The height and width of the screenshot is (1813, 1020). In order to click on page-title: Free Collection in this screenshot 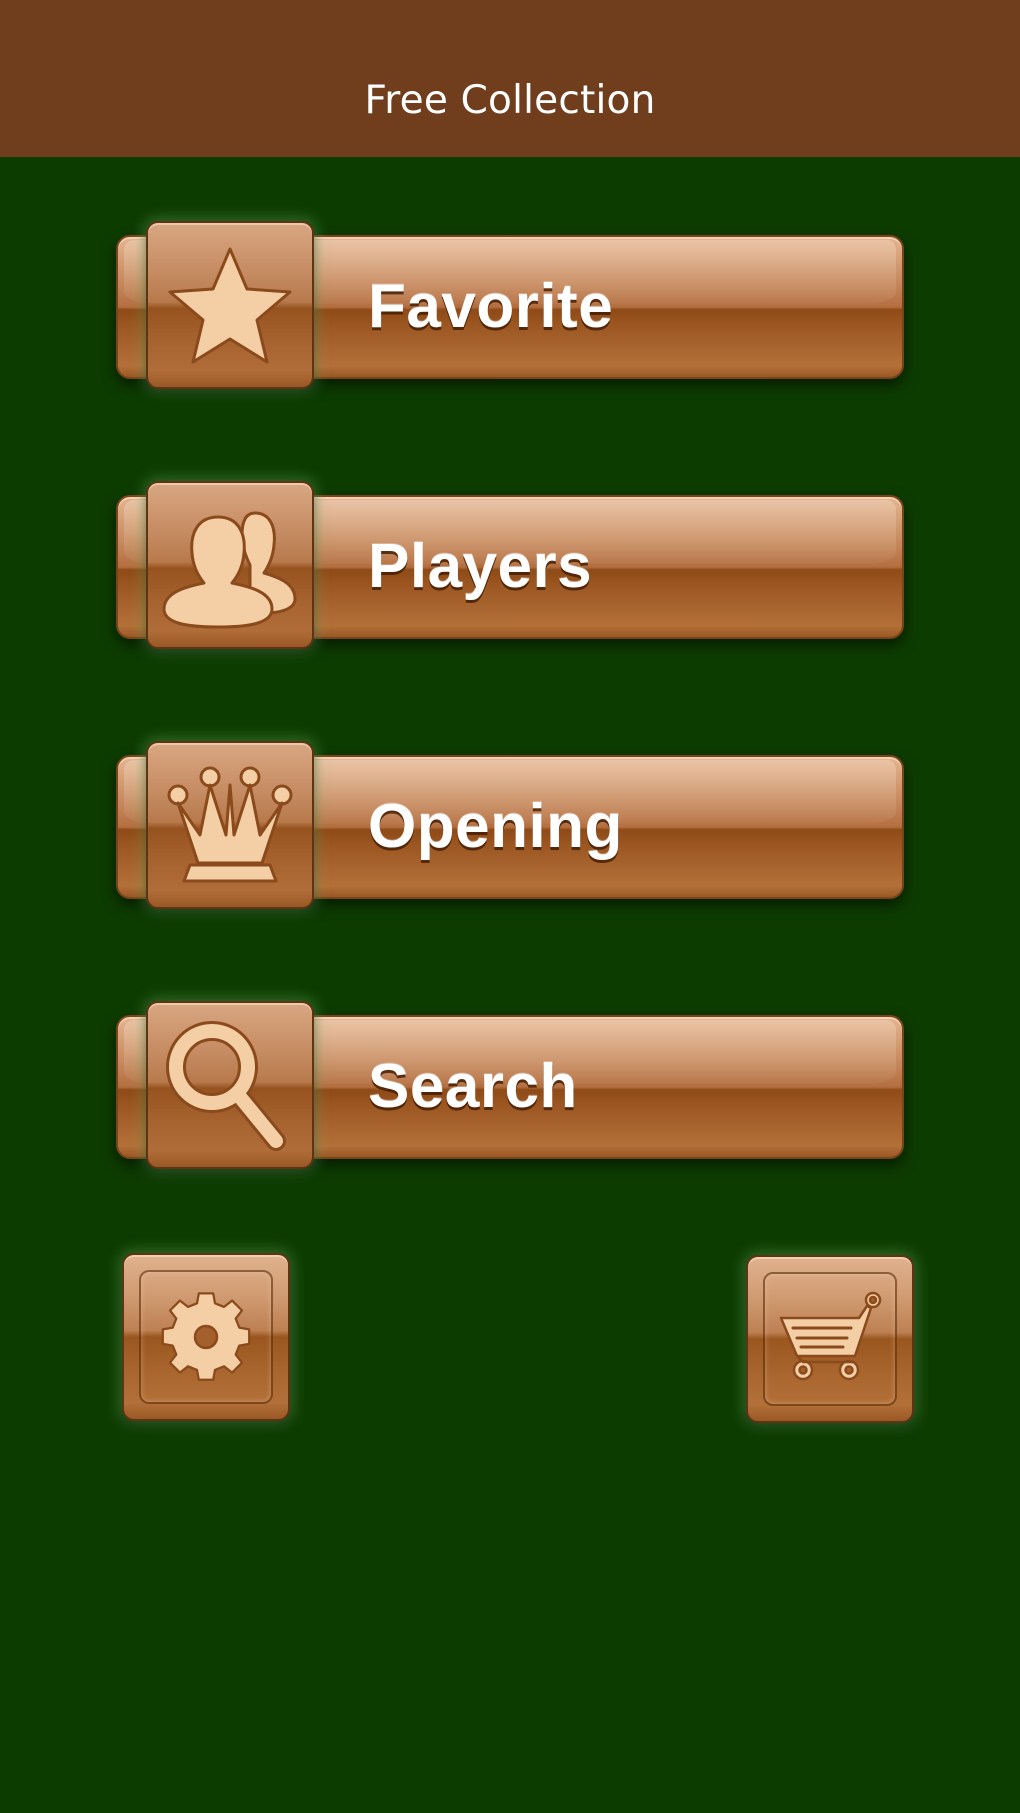, I will do `click(510, 100)`.